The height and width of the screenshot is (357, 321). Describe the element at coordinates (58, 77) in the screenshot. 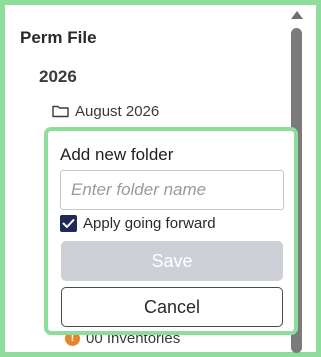

I see `year-heading: 2026` at that location.